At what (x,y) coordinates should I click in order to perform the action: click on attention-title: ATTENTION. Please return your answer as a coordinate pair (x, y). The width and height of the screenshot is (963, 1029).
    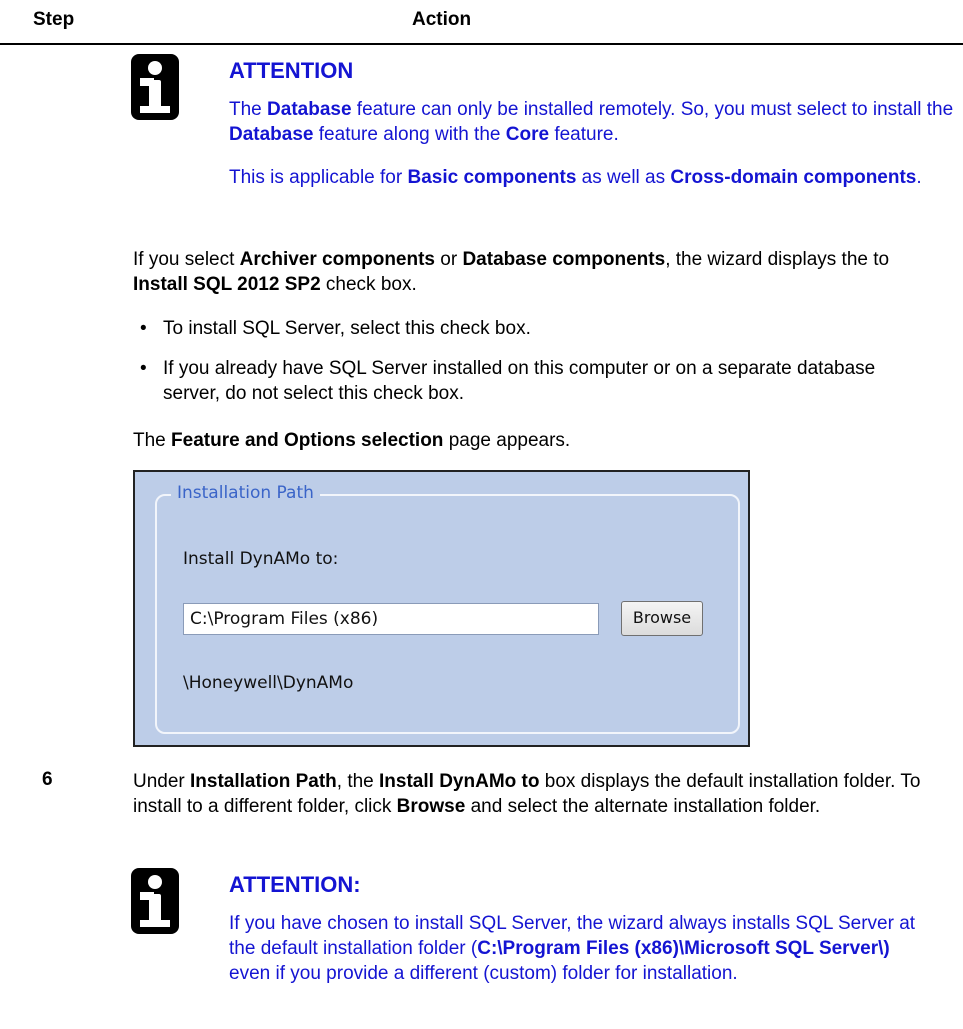
    Looking at the image, I should click on (291, 70).